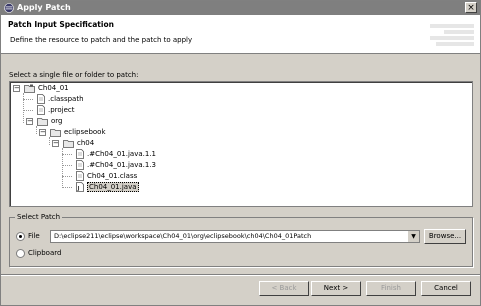 This screenshot has width=481, height=306. What do you see at coordinates (78, 132) in the screenshot?
I see `tree-item-eclipsebook: eclipsebook` at bounding box center [78, 132].